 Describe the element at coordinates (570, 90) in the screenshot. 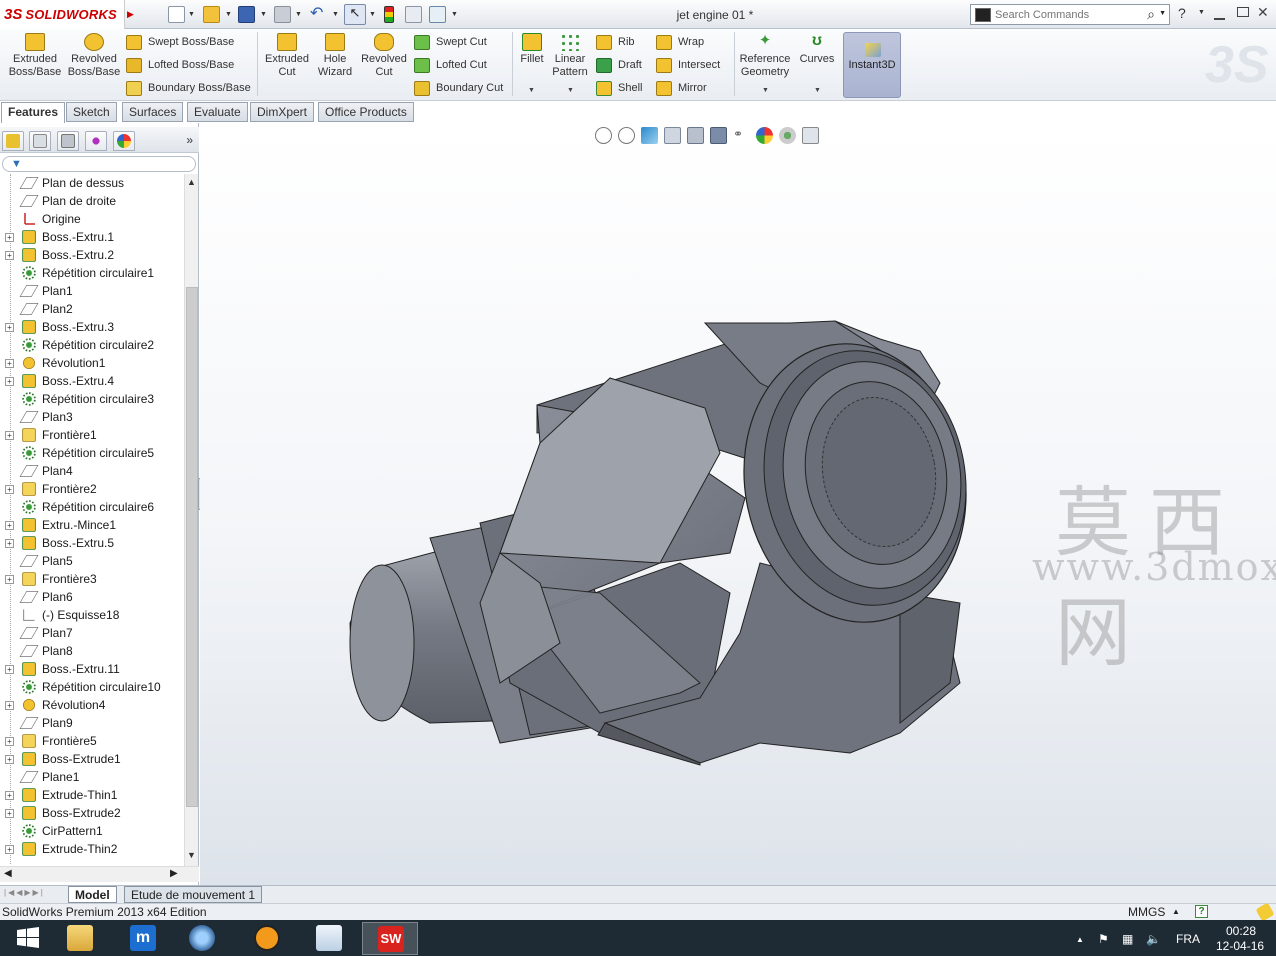

I see `linear-pattern-dropdown-icon: ▼` at that location.